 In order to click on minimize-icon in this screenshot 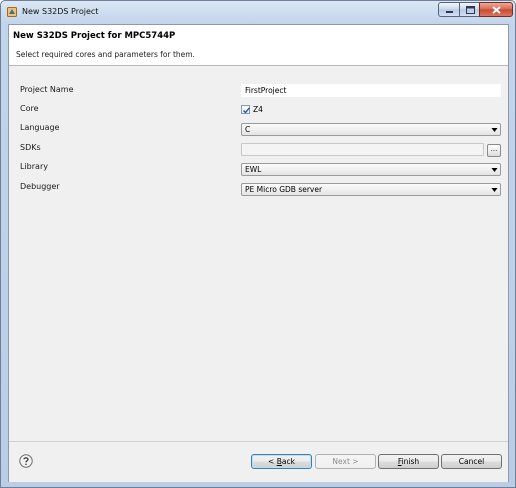, I will do `click(449, 12)`.